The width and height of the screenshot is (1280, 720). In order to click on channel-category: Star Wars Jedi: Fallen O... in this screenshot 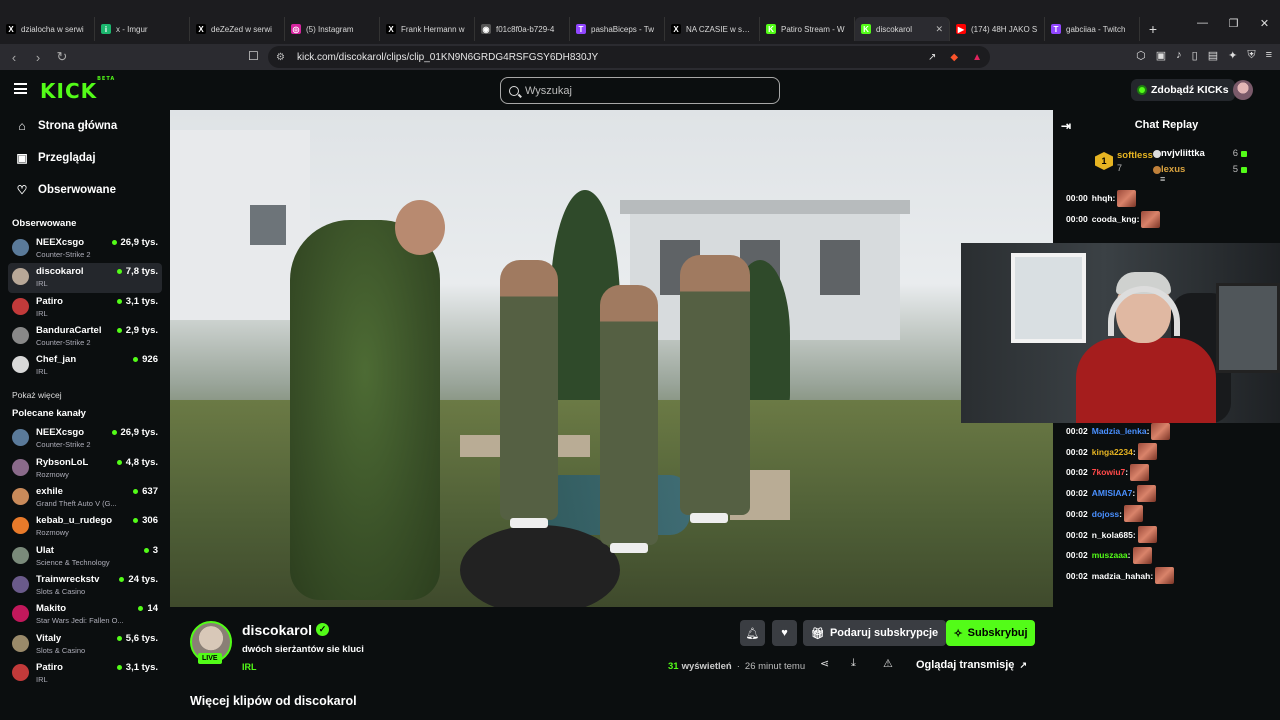, I will do `click(80, 621)`.